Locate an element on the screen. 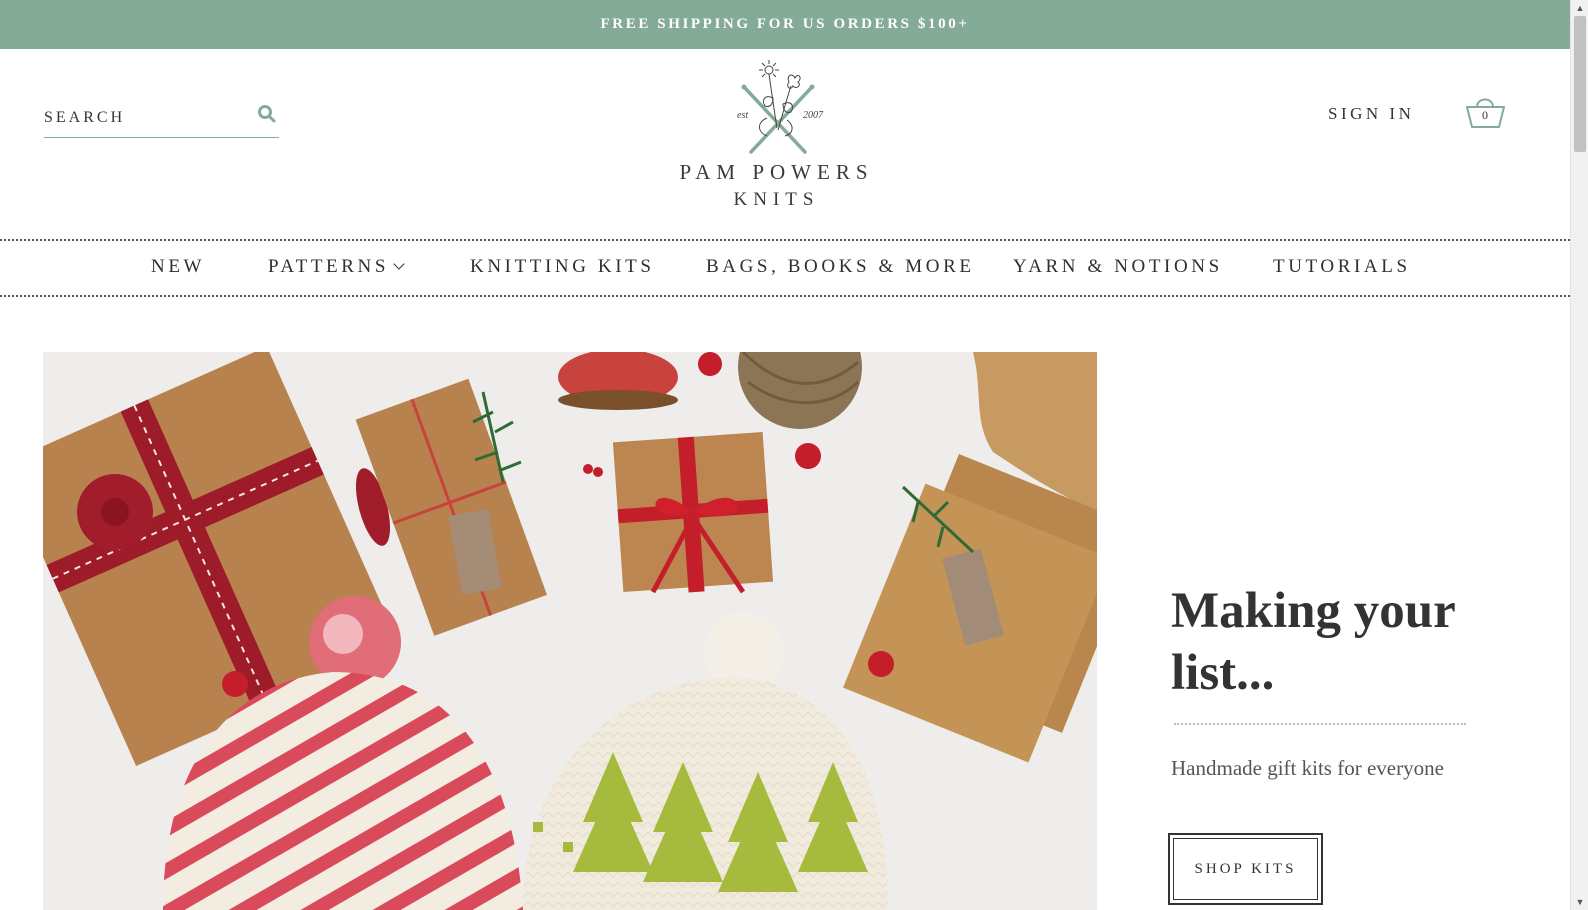 This screenshot has width=1588, height=910. logo-emblem-icon: est 2007 is located at coordinates (780, 107).